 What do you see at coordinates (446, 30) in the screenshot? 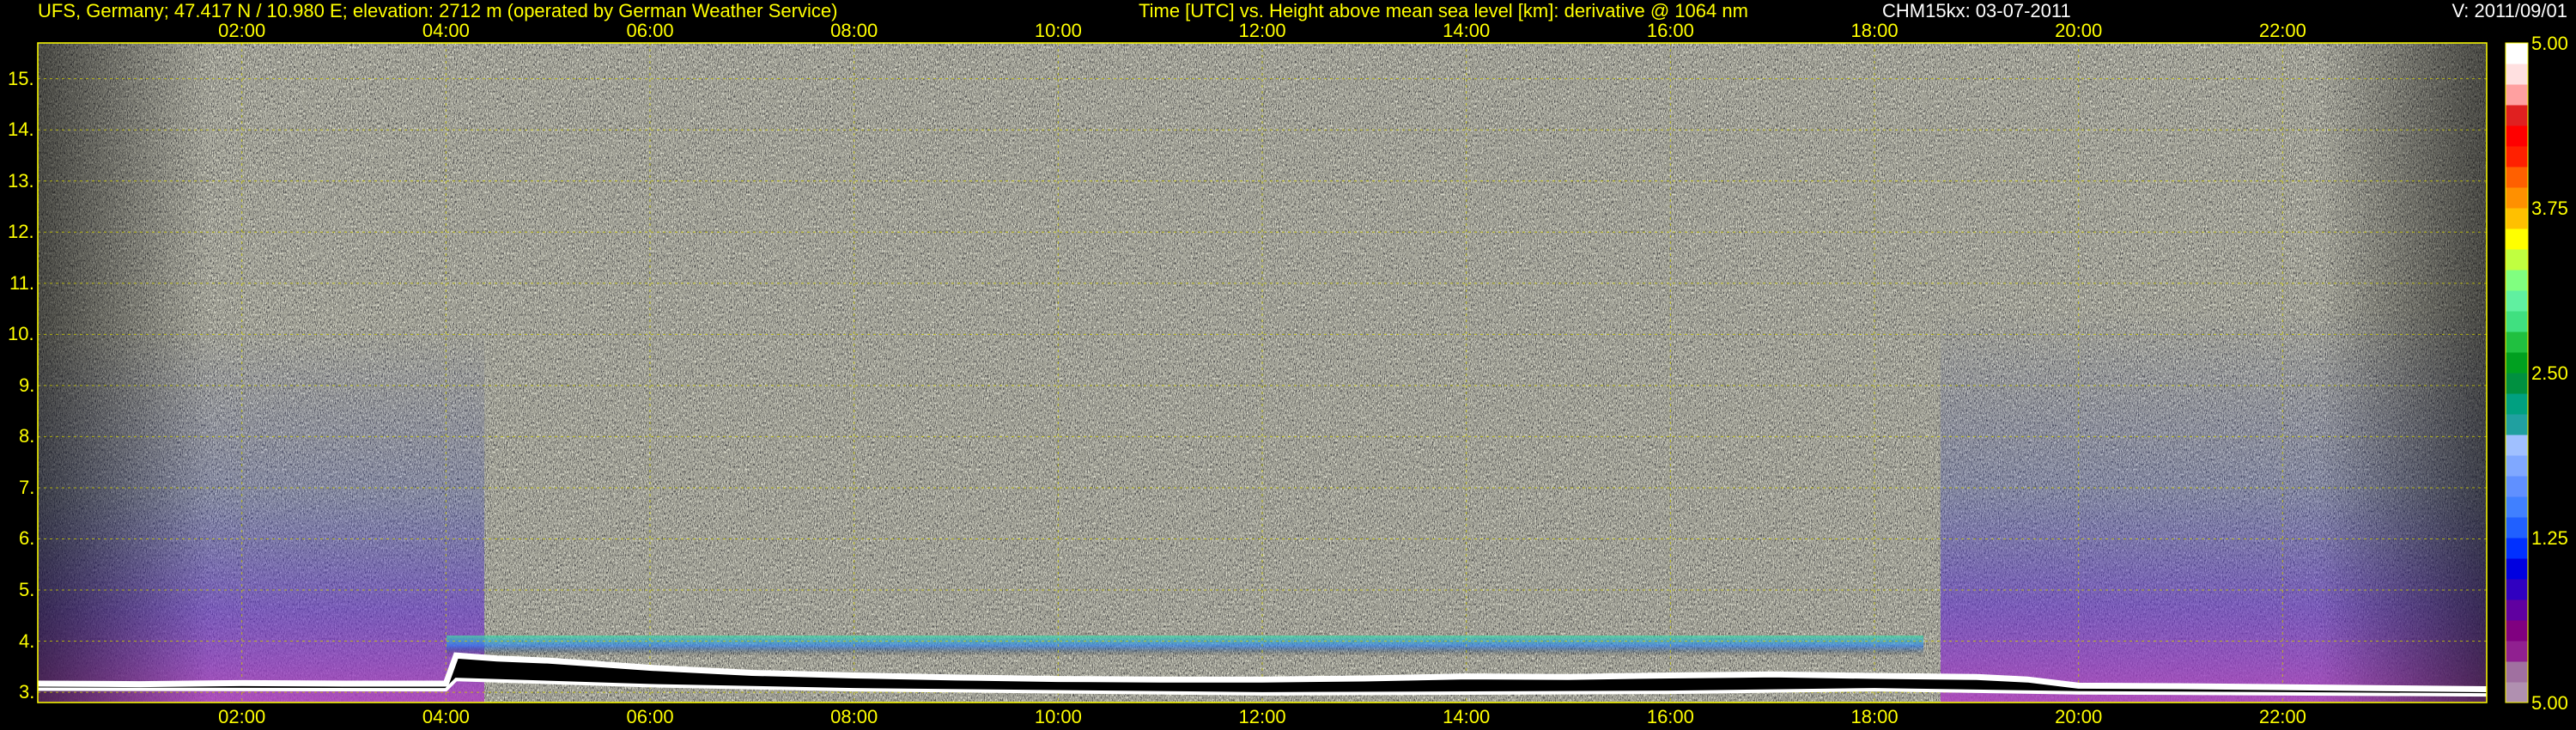
I see `x-tick-top: 04:00` at bounding box center [446, 30].